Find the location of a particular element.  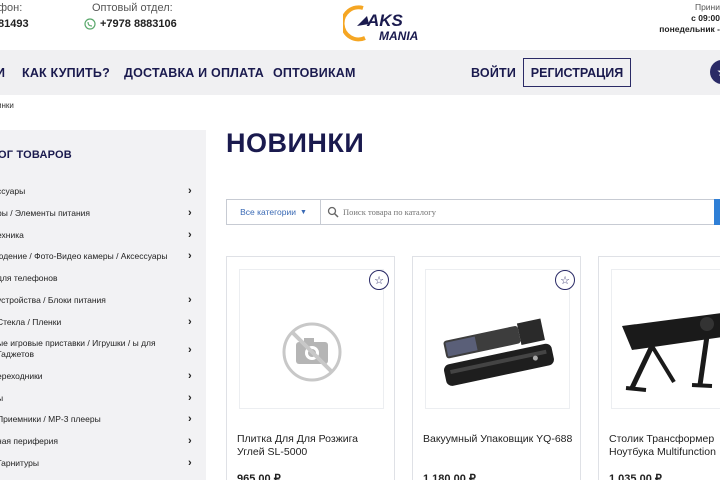

category-label: ная периферия is located at coordinates (29, 441).